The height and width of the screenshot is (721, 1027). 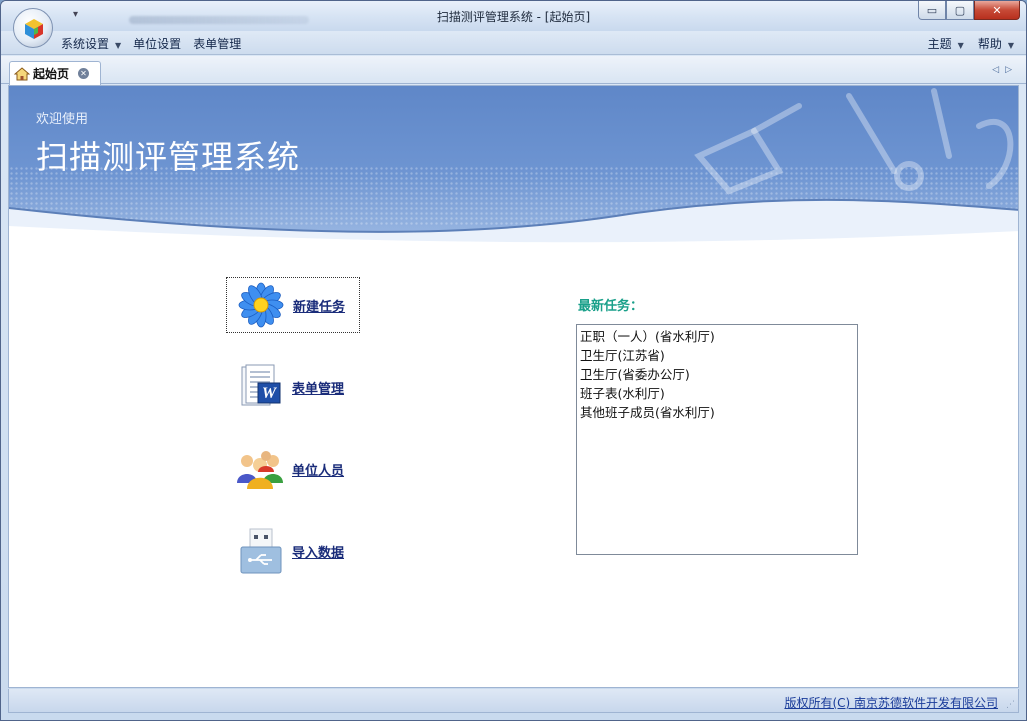 What do you see at coordinates (85, 44) in the screenshot?
I see `menu-label: 系统设置` at bounding box center [85, 44].